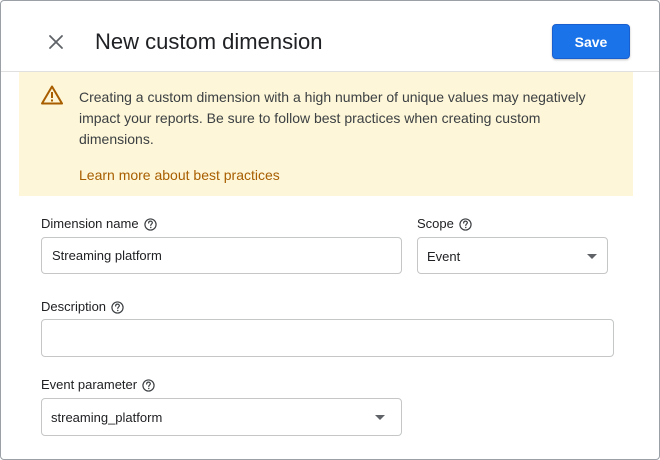  I want to click on description-label-text: Description, so click(74, 306).